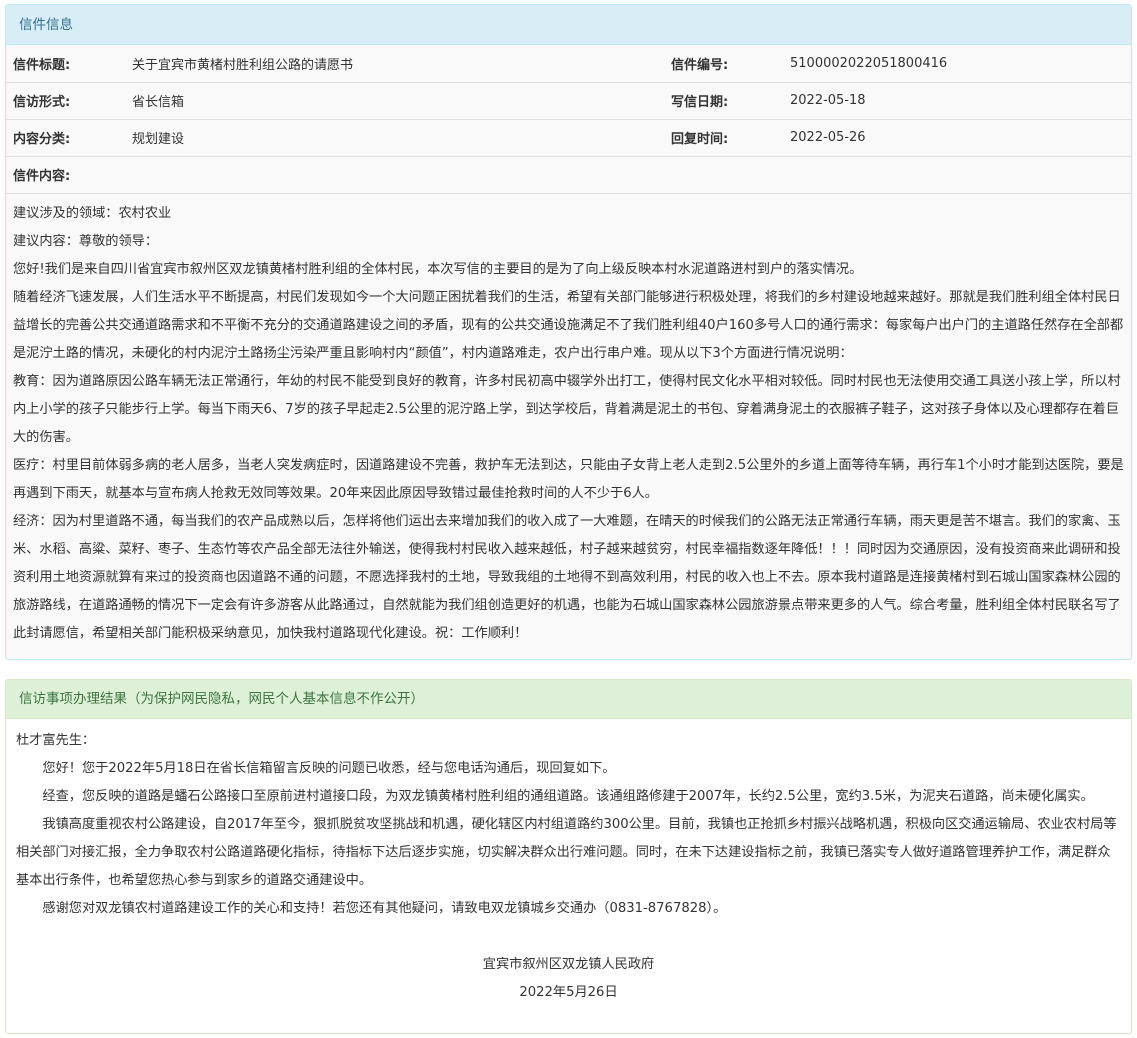 This screenshot has height=1038, width=1137. I want to click on letter-number-label: 信件编号:, so click(723, 64).